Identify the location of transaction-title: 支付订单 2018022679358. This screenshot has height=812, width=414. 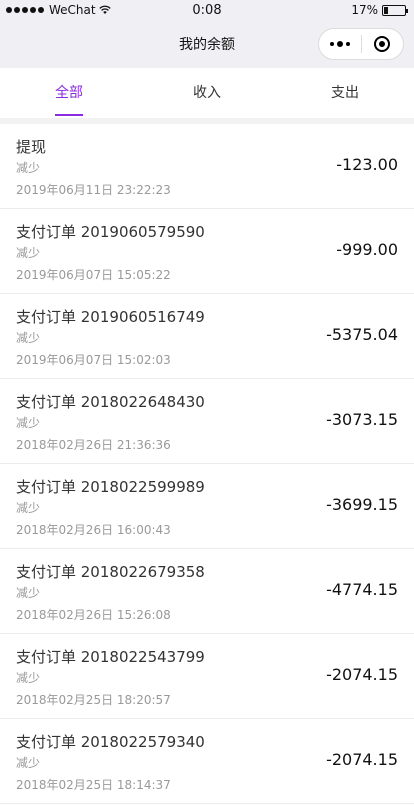
(110, 572).